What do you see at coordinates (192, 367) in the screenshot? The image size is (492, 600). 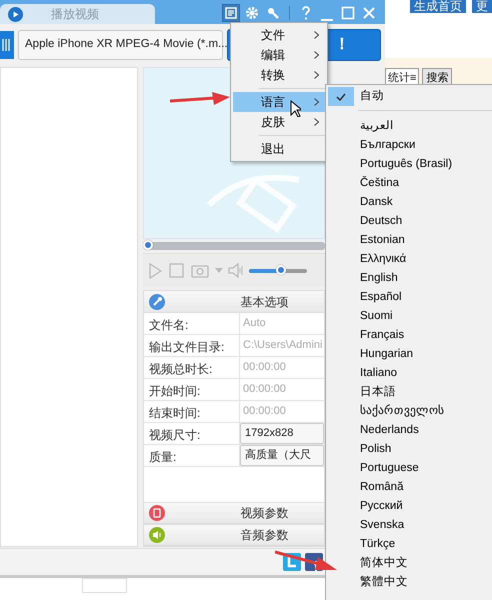 I see `option-label: 视频总时长:` at bounding box center [192, 367].